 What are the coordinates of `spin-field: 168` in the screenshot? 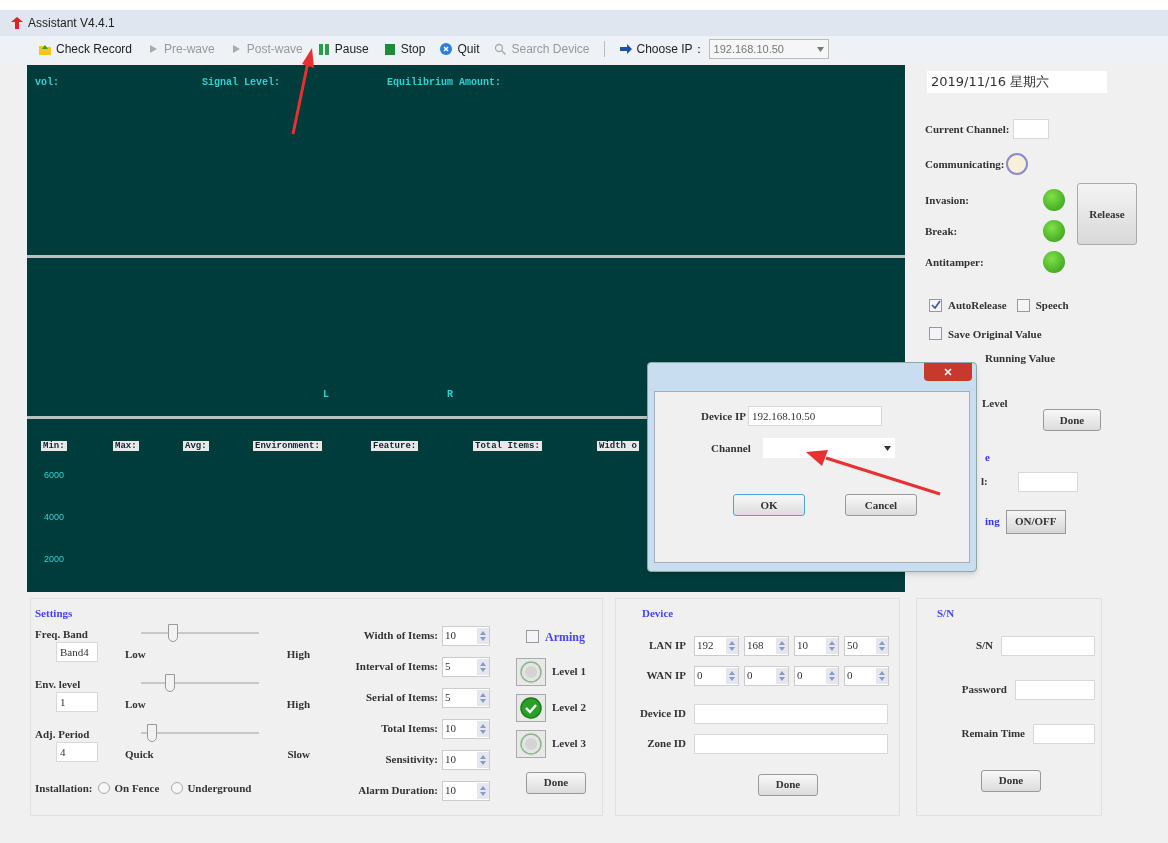 It's located at (766, 645).